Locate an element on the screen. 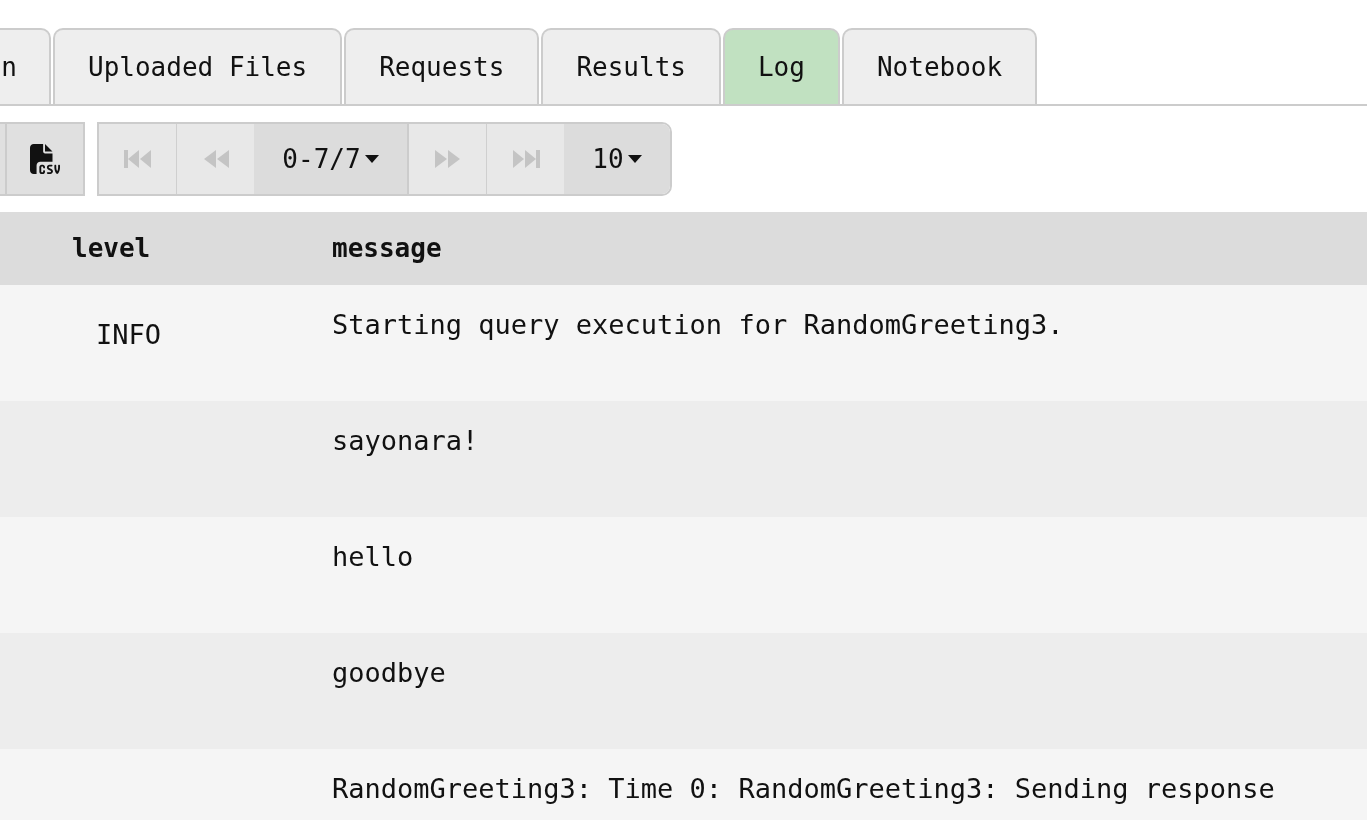  next-page-icon is located at coordinates (447, 159).